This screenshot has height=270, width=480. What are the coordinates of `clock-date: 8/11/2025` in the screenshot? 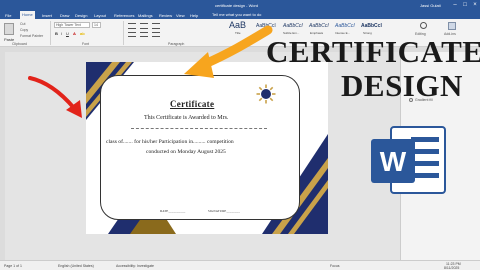 It's located at (452, 268).